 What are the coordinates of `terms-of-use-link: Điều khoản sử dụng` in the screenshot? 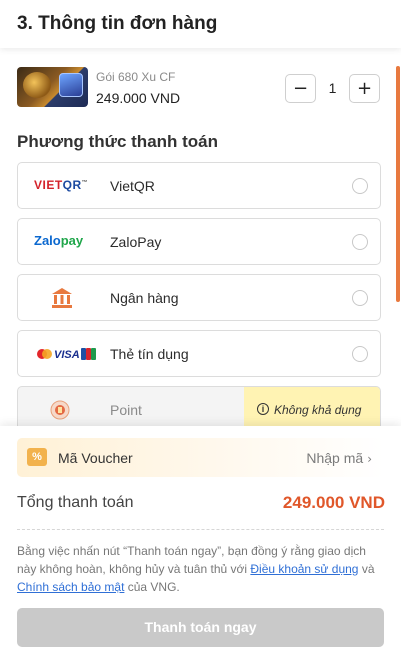 It's located at (304, 569).